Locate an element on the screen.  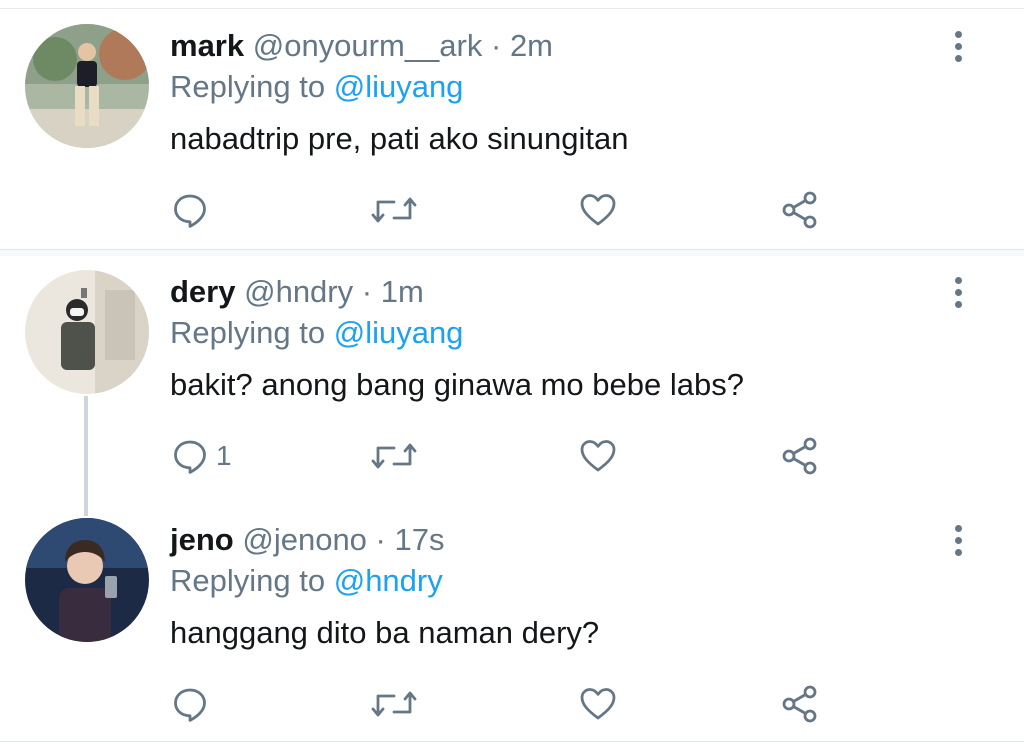
reply-count: 1 is located at coordinates (224, 455).